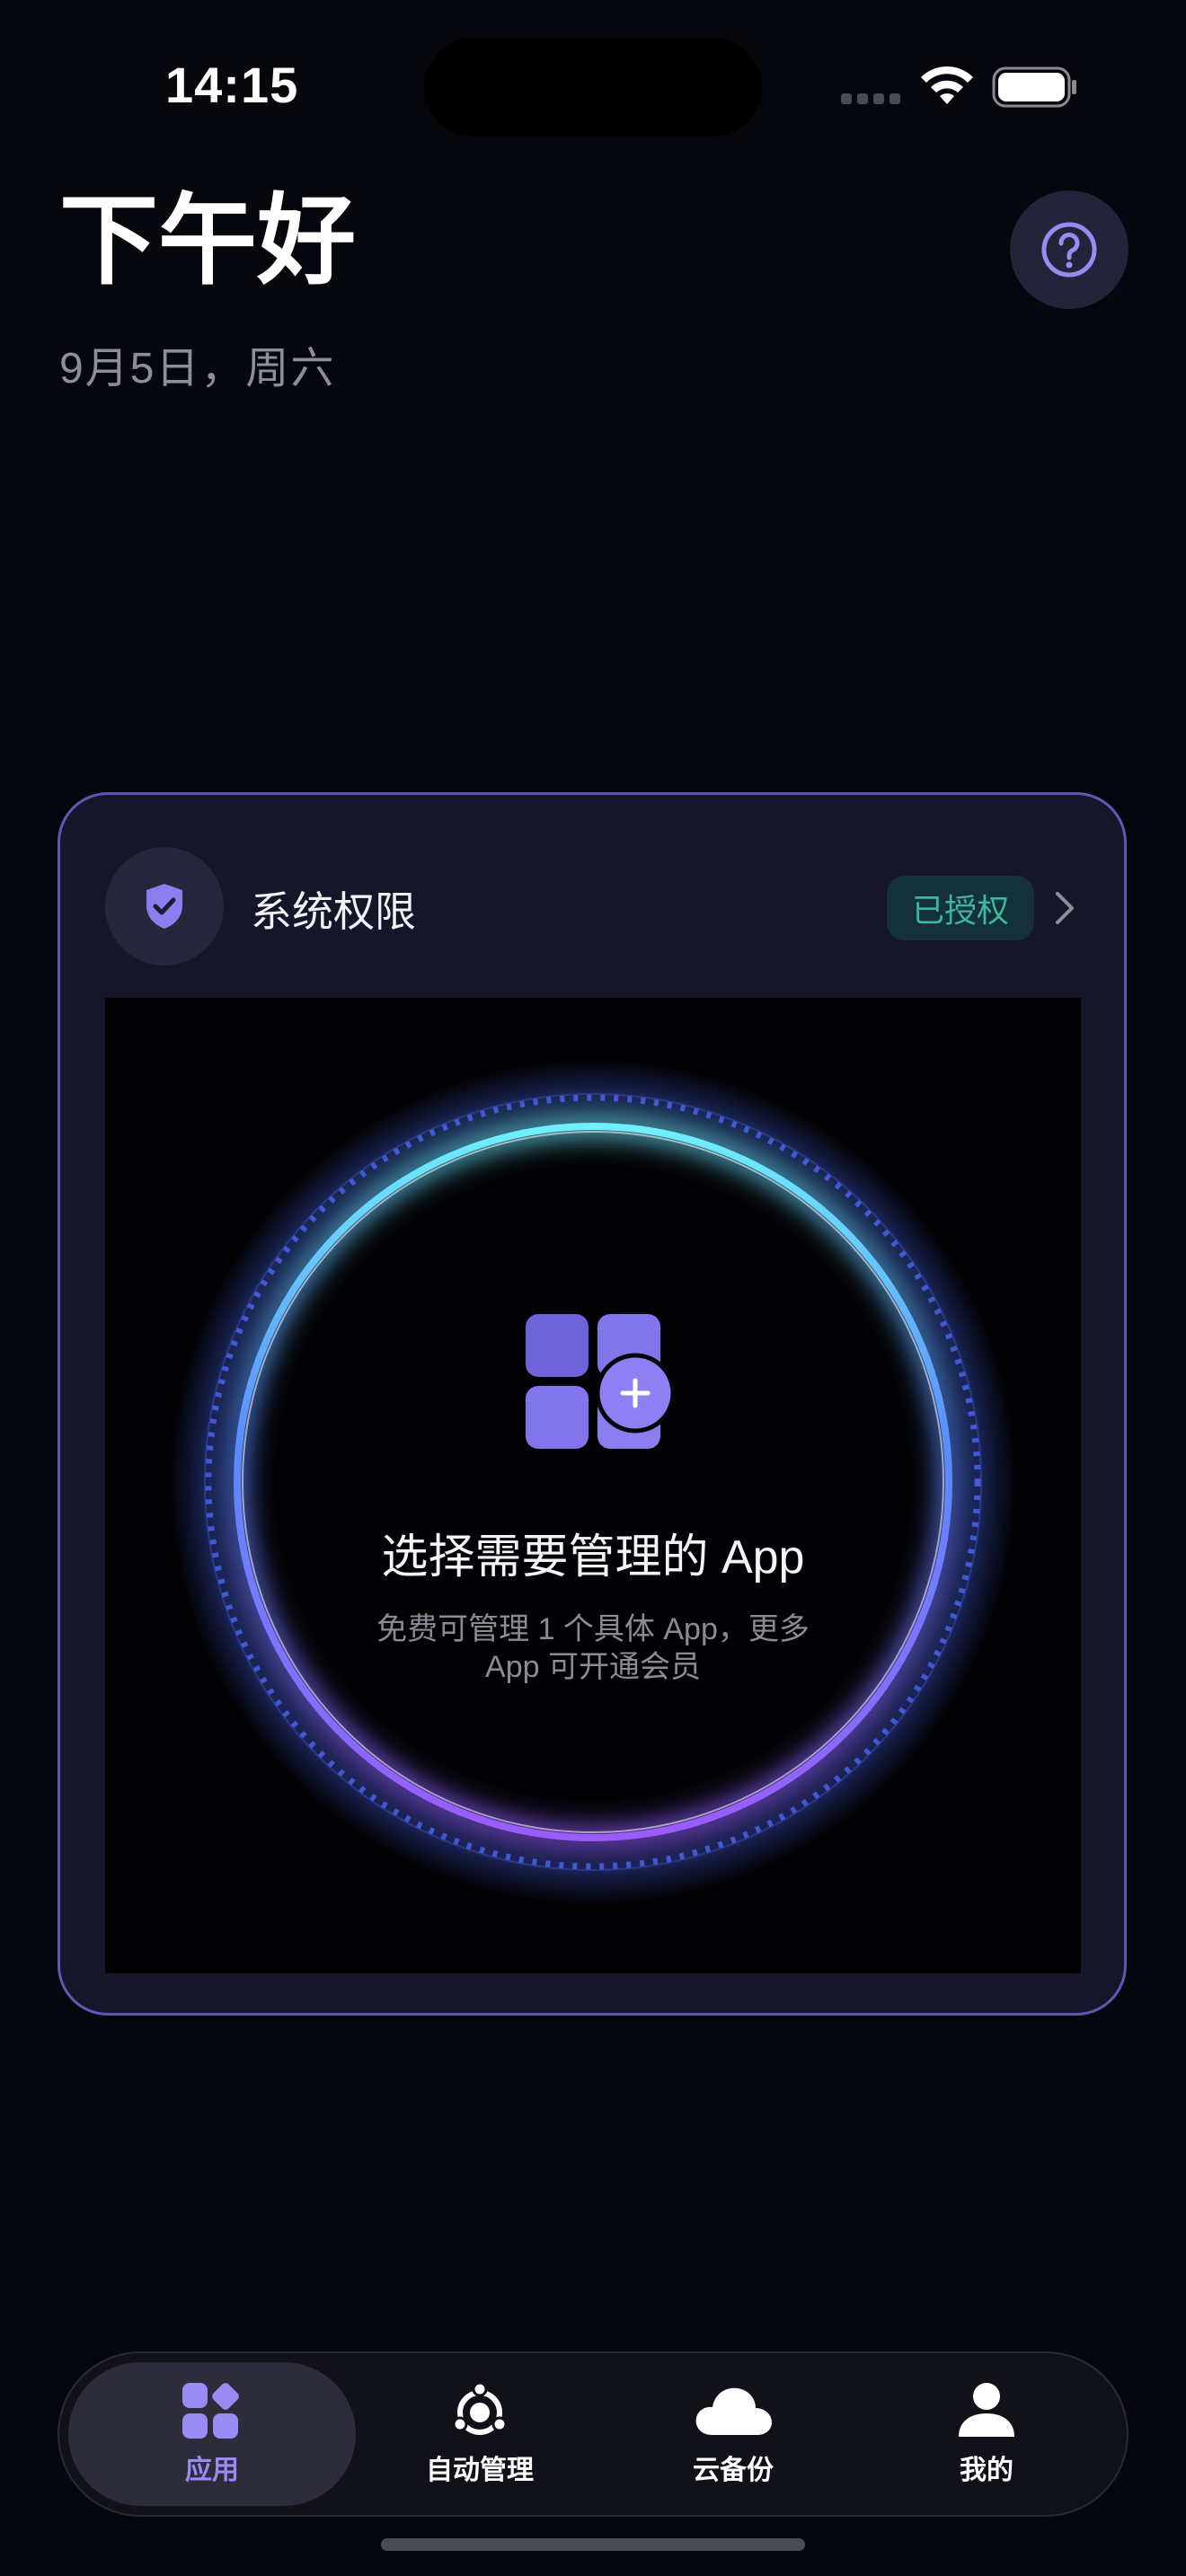  What do you see at coordinates (986, 2470) in the screenshot?
I see `tab-mine-label: 我的` at bounding box center [986, 2470].